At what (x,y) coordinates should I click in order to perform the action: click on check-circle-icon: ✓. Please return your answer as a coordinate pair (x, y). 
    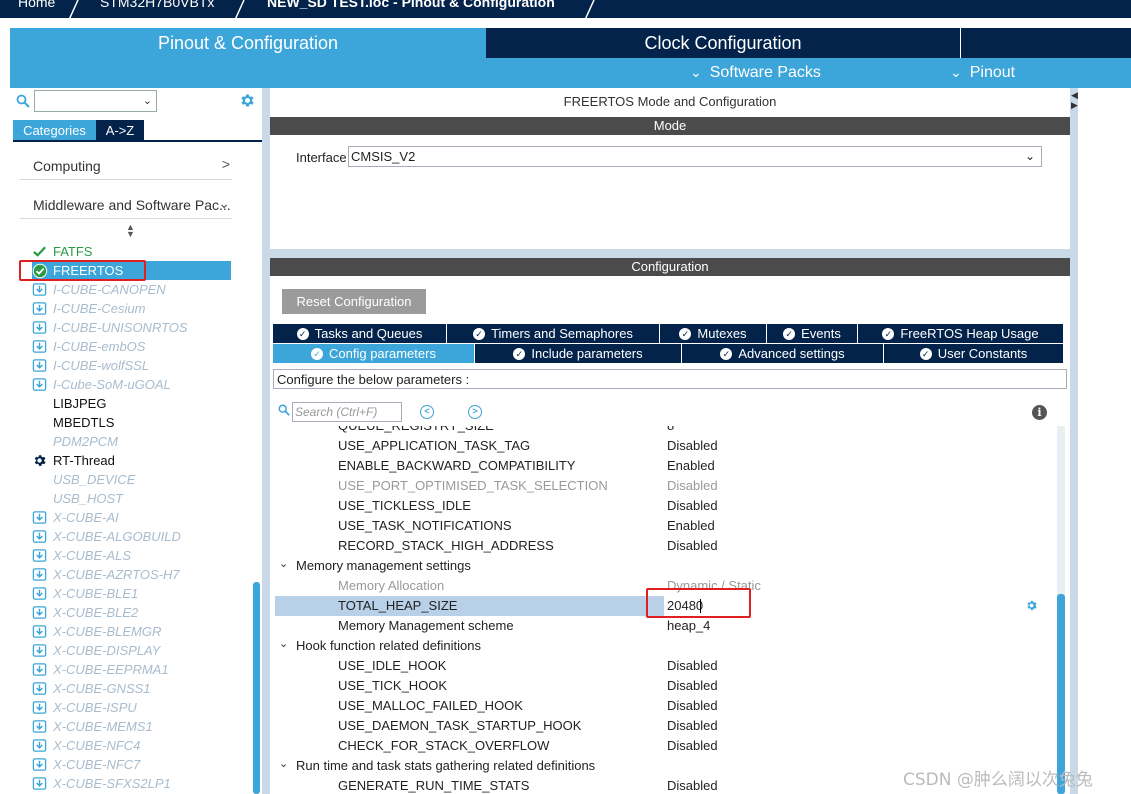
    Looking at the image, I should click on (726, 353).